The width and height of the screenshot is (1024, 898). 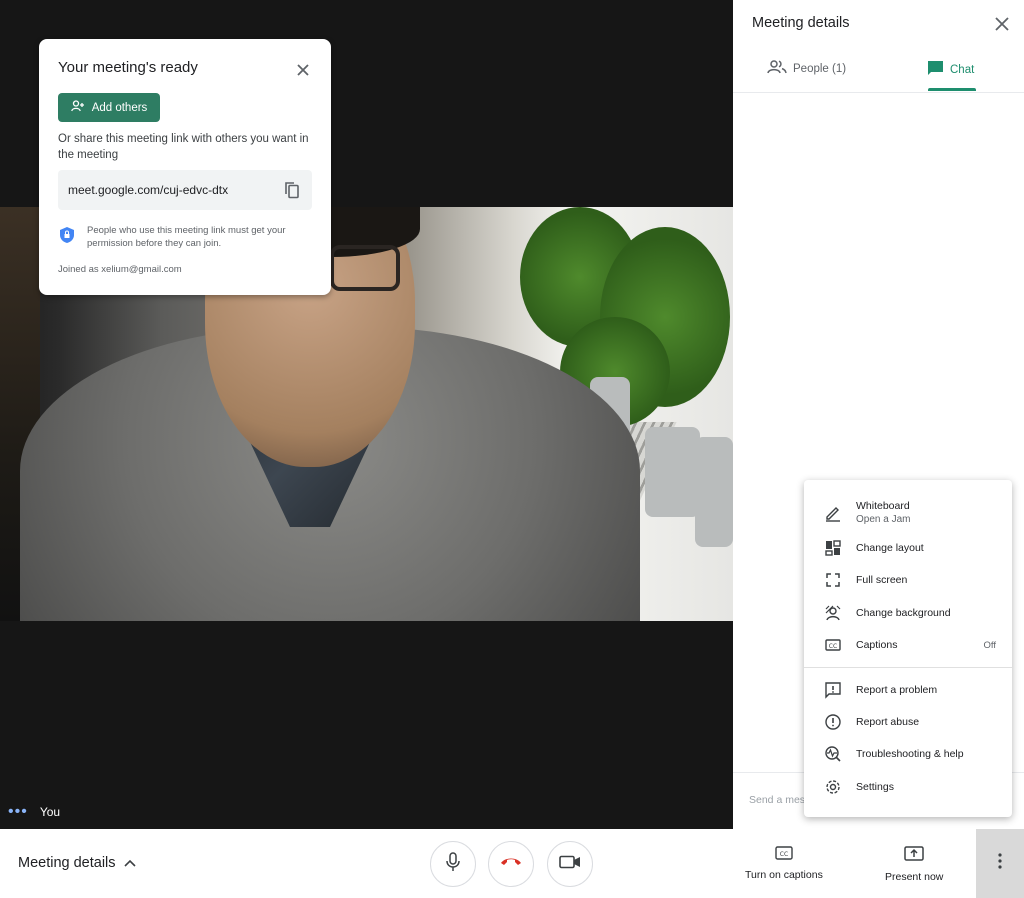 I want to click on menu-item-full-screen: Full screen, so click(x=908, y=580).